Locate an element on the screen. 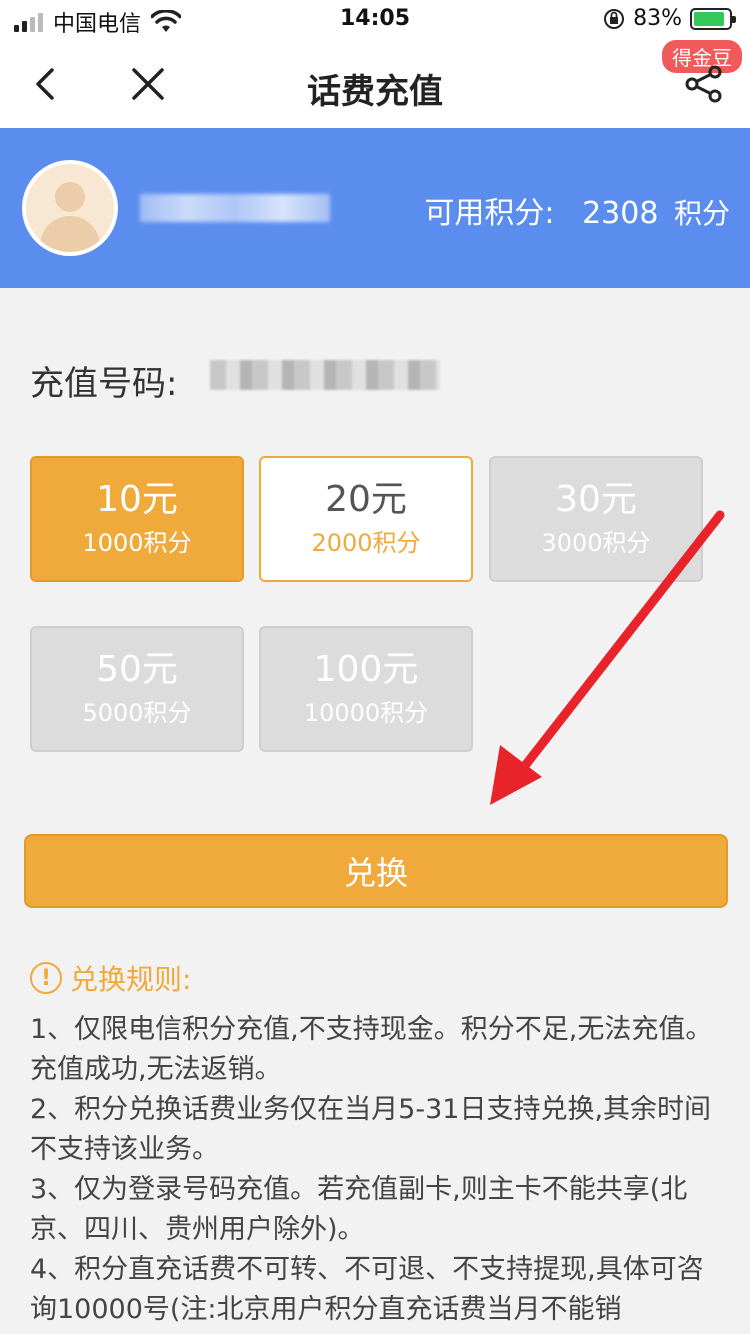 The image size is (750, 1334). battery-icon is located at coordinates (713, 18).